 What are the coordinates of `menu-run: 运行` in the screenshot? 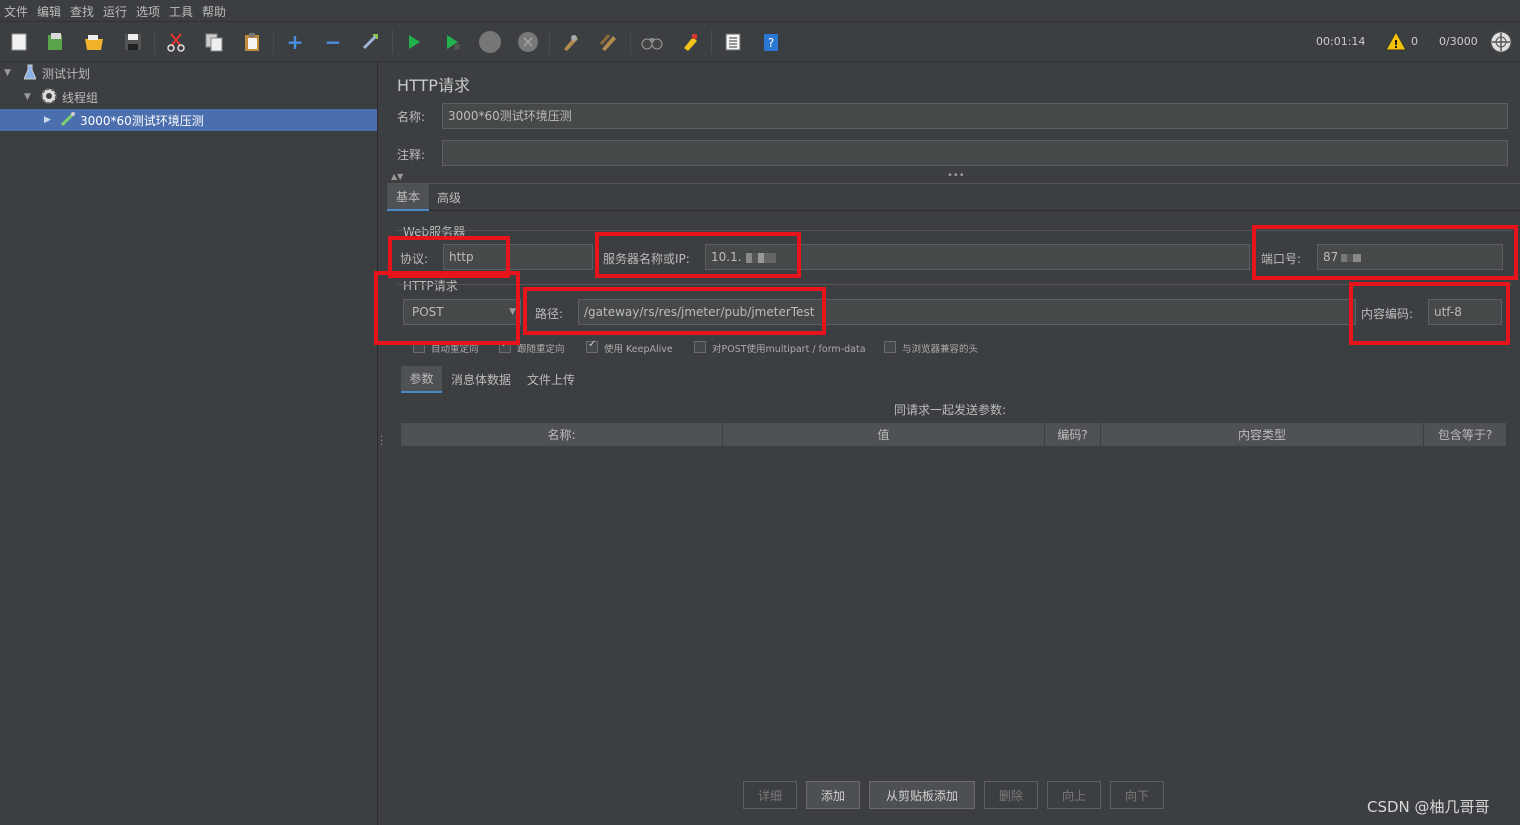 It's located at (115, 11).